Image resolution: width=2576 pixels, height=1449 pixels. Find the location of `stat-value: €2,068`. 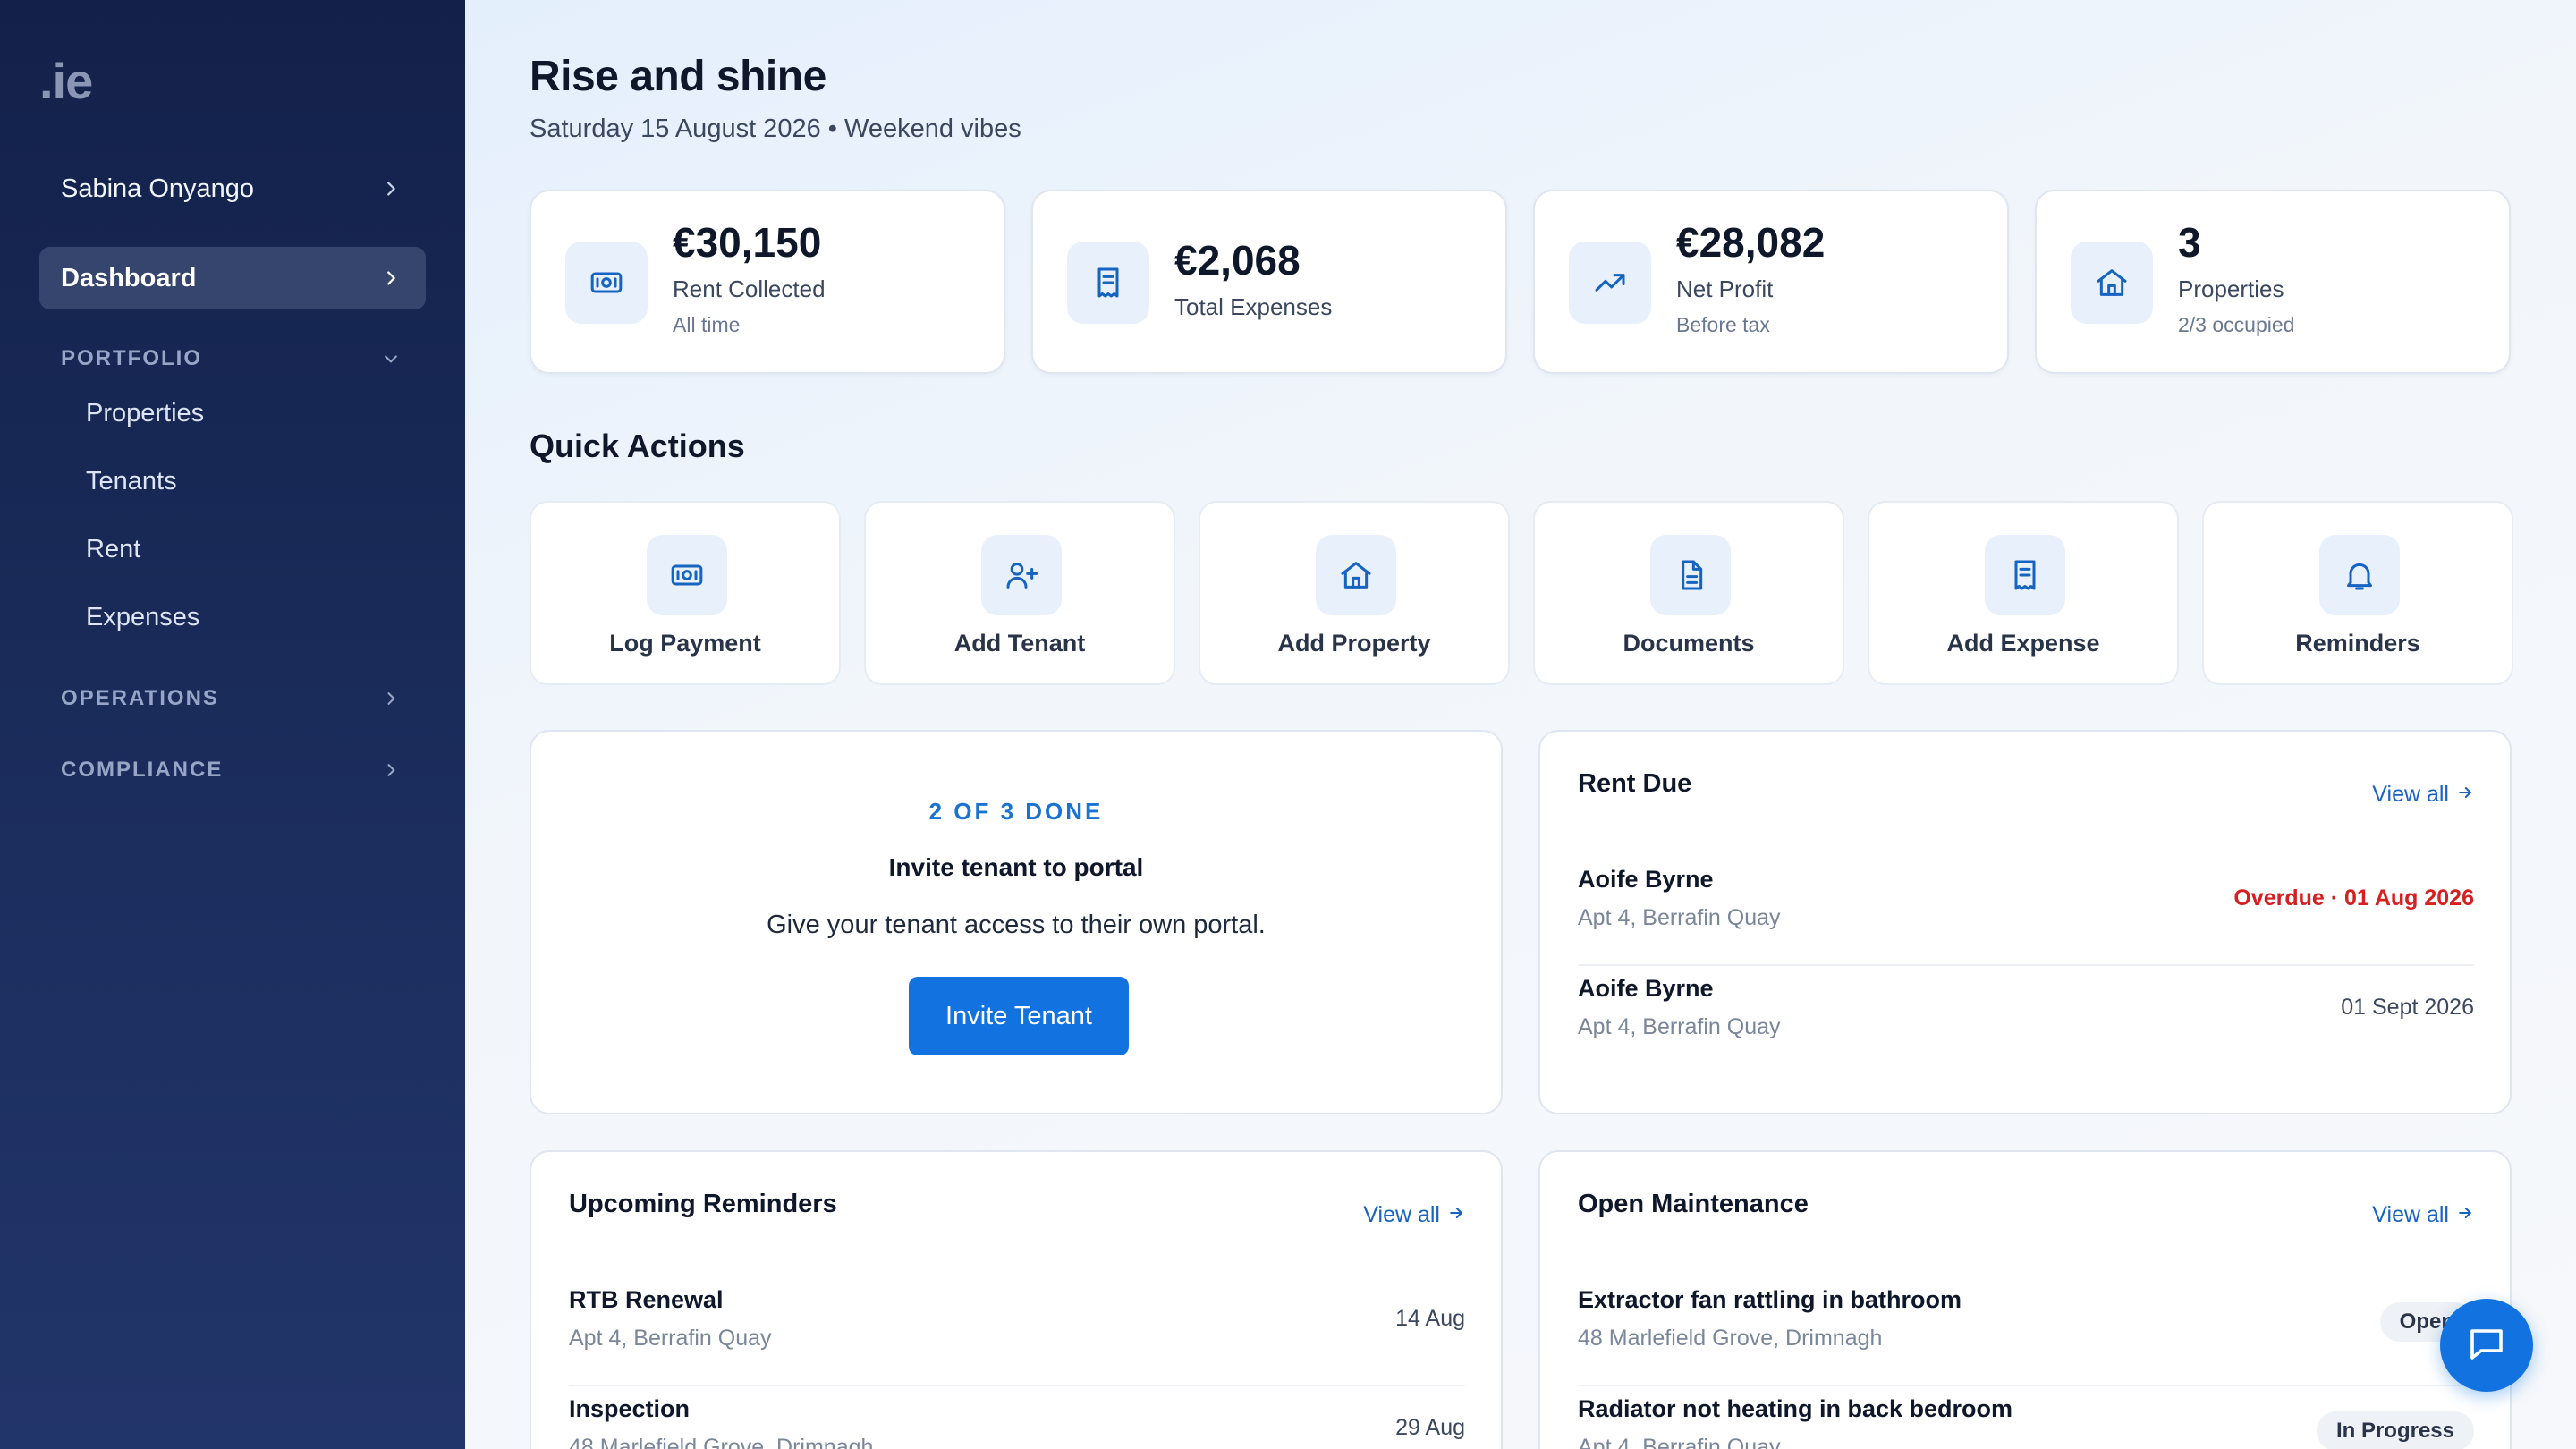

stat-value: €2,068 is located at coordinates (1237, 260).